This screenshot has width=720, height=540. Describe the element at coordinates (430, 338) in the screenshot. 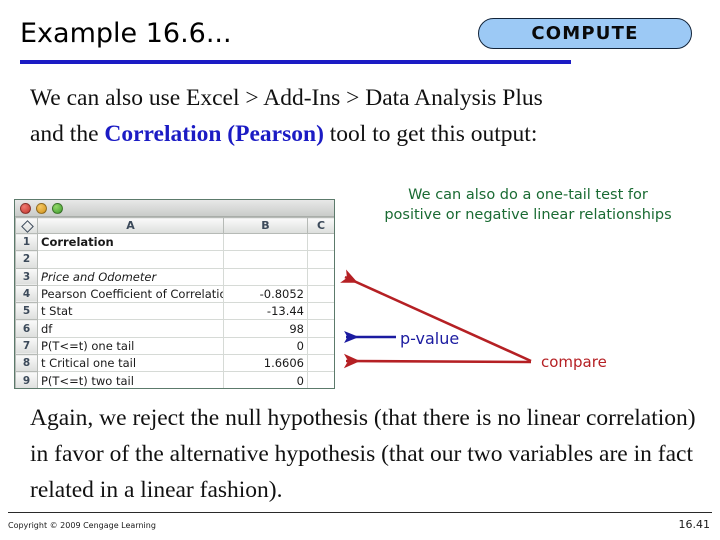

I see `p-value-label: p-value` at that location.